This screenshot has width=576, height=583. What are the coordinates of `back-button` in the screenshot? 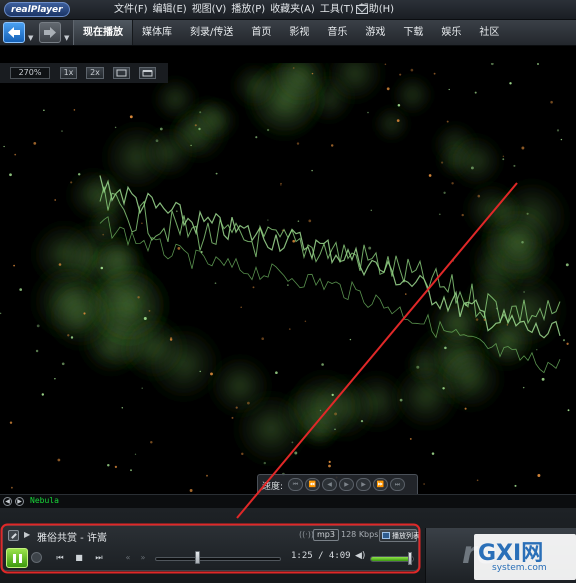 It's located at (14, 32).